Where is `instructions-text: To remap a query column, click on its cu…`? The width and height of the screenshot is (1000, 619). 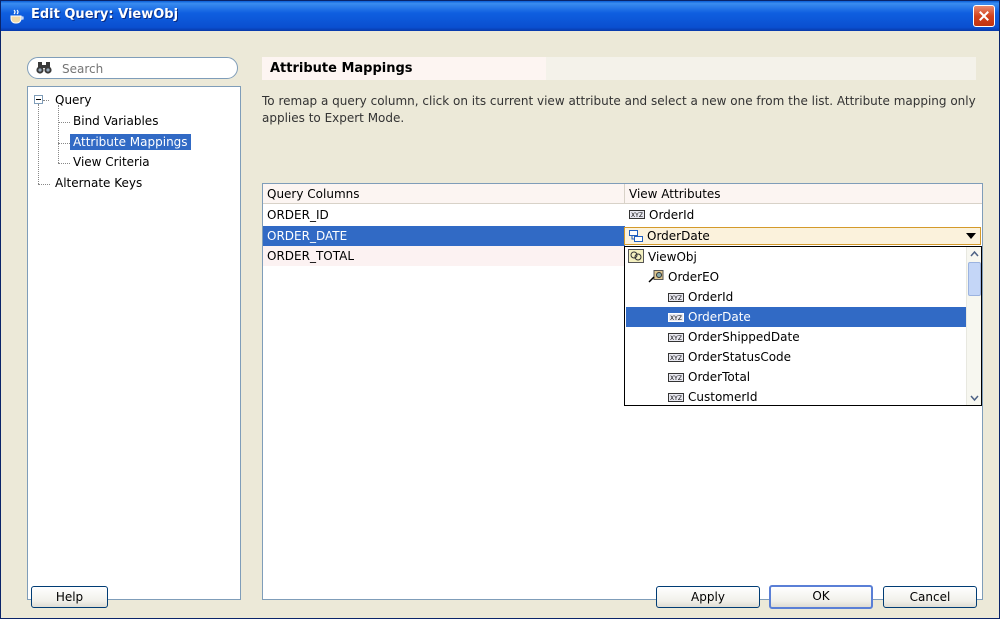
instructions-text: To remap a query column, click on its cu… is located at coordinates (619, 109).